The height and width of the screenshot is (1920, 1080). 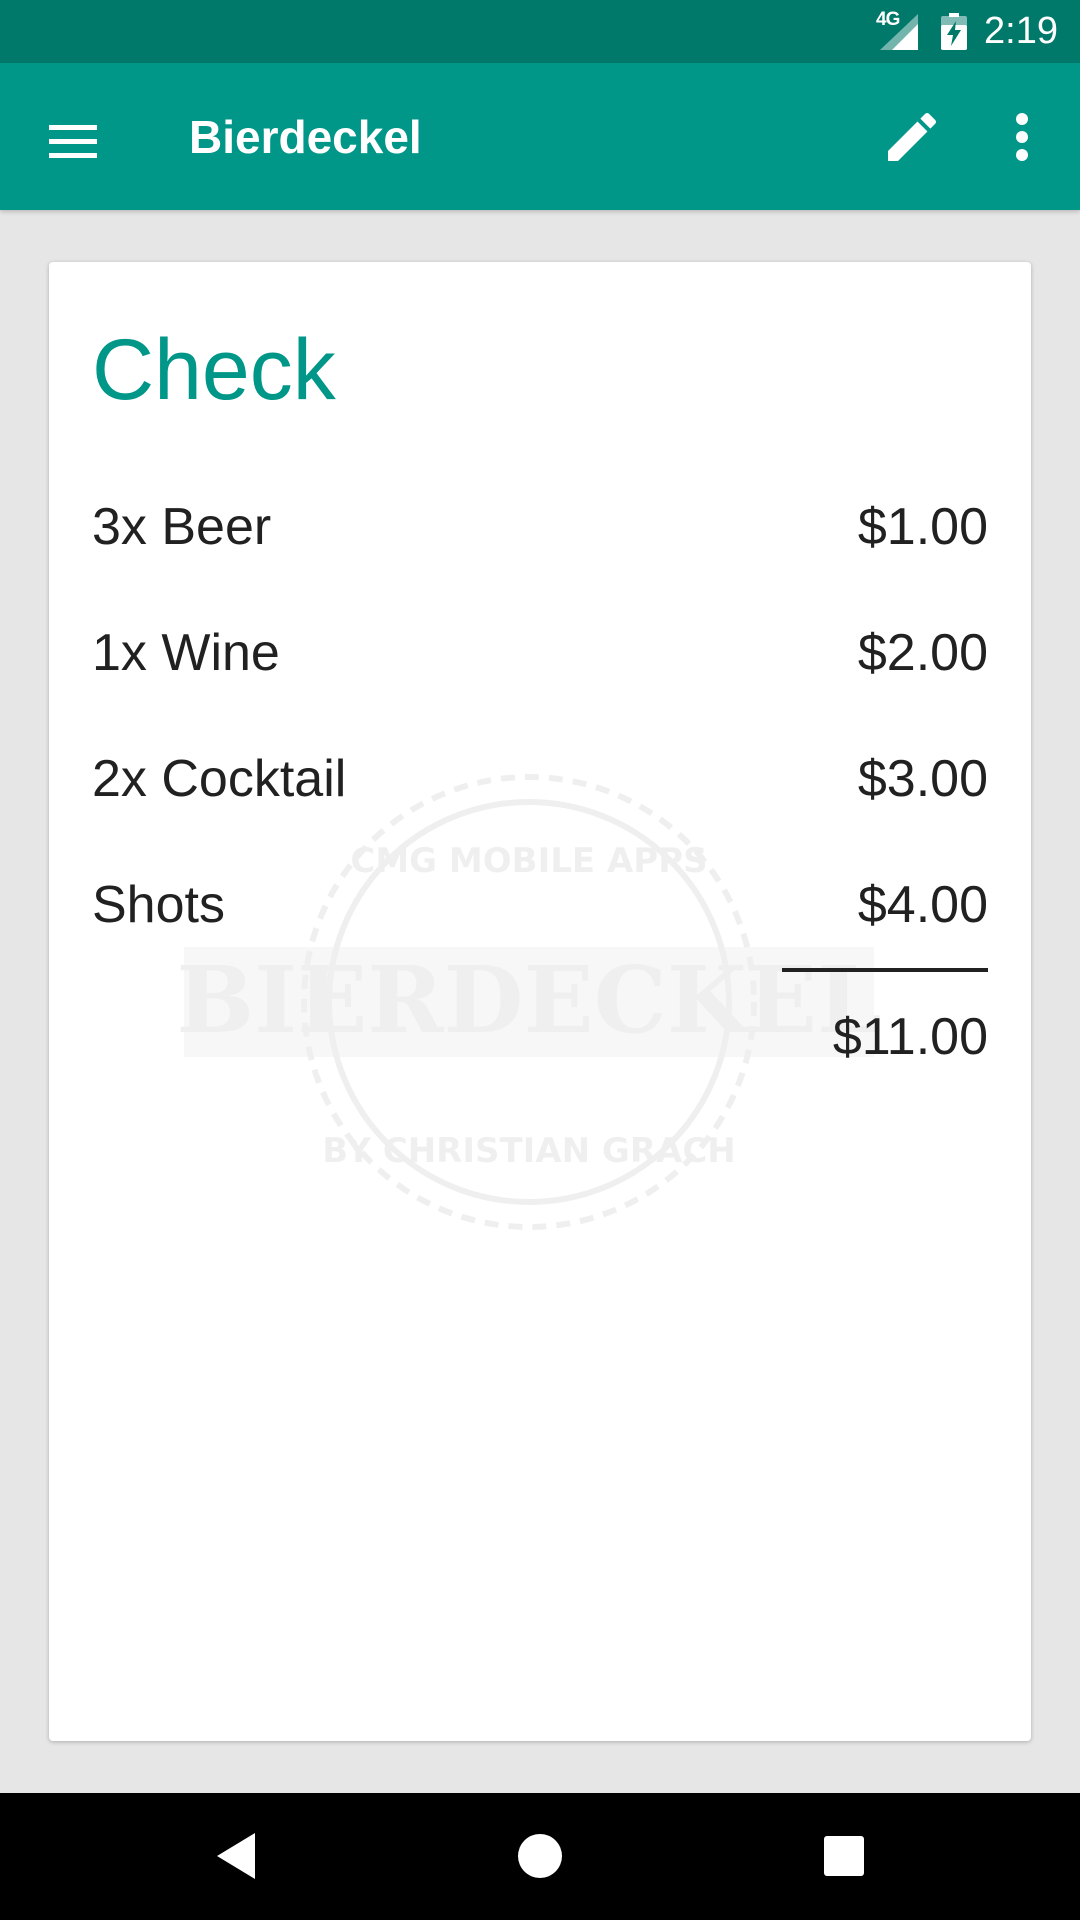 I want to click on menu-button, so click(x=73, y=137).